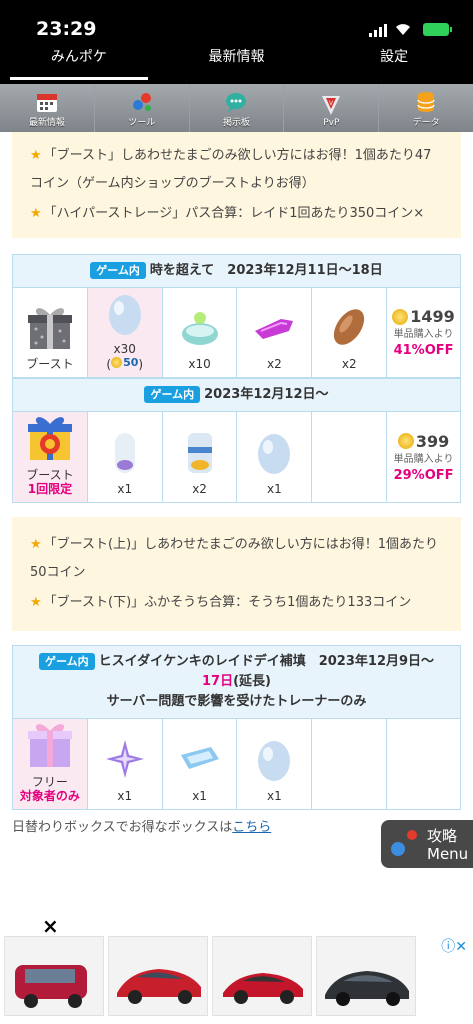 This screenshot has width=473, height=1024. What do you see at coordinates (398, 849) in the screenshot?
I see `menu-bubble-icon` at bounding box center [398, 849].